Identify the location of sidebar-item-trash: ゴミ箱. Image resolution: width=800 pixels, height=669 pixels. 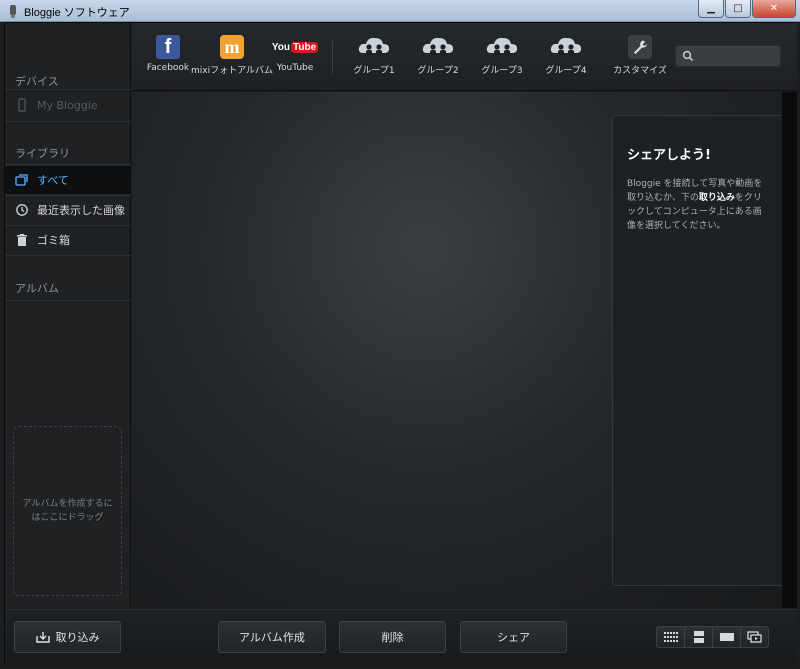
(68, 240).